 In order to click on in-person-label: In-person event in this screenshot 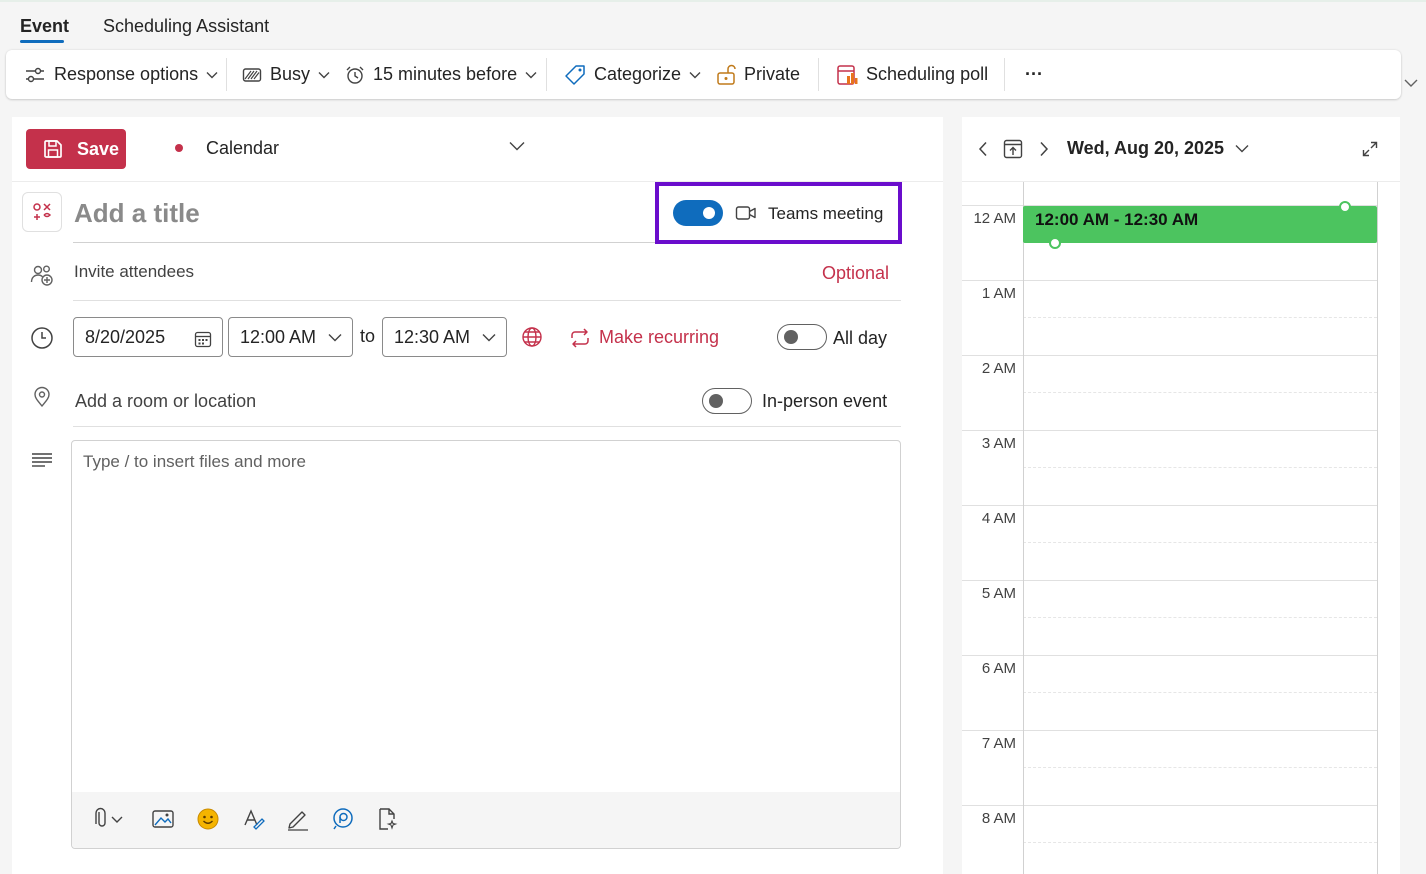, I will do `click(825, 401)`.